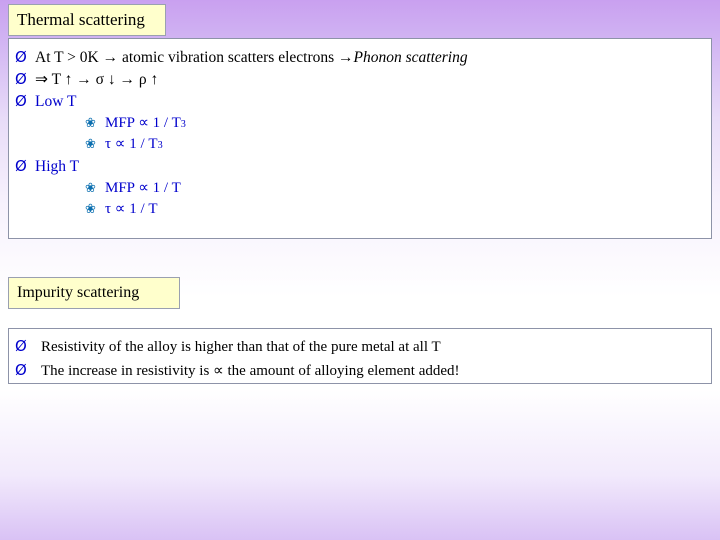 This screenshot has height=540, width=720. Describe the element at coordinates (78, 292) in the screenshot. I see `impurity-scattering-title-text: Impurity scattering` at that location.